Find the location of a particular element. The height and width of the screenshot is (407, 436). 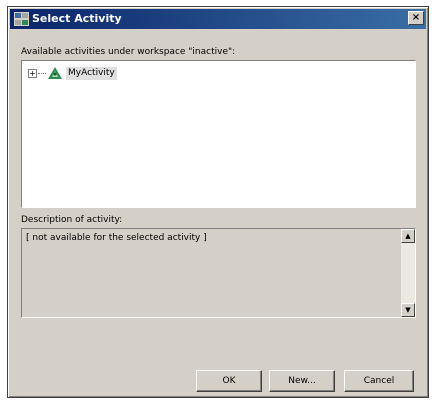

cancel-button: Cancel is located at coordinates (379, 381).